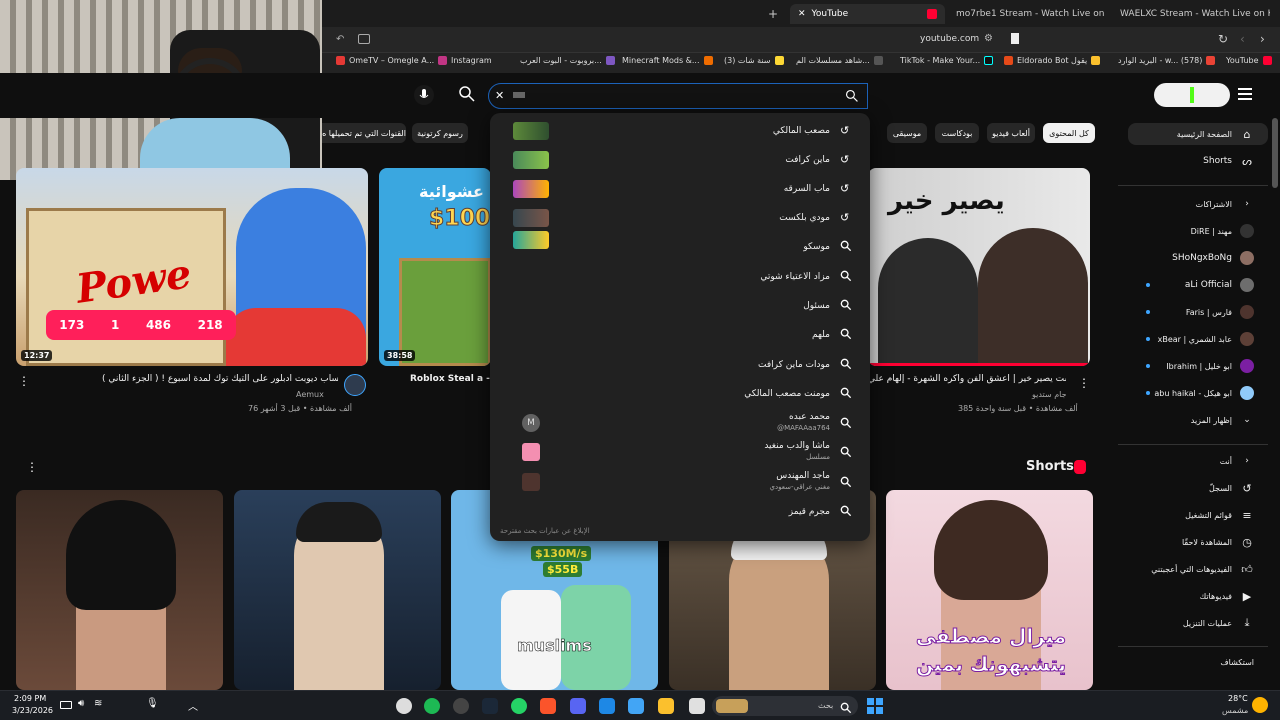  I want to click on search-suggestion: مومنت مصعب المالكي, so click(680, 394).